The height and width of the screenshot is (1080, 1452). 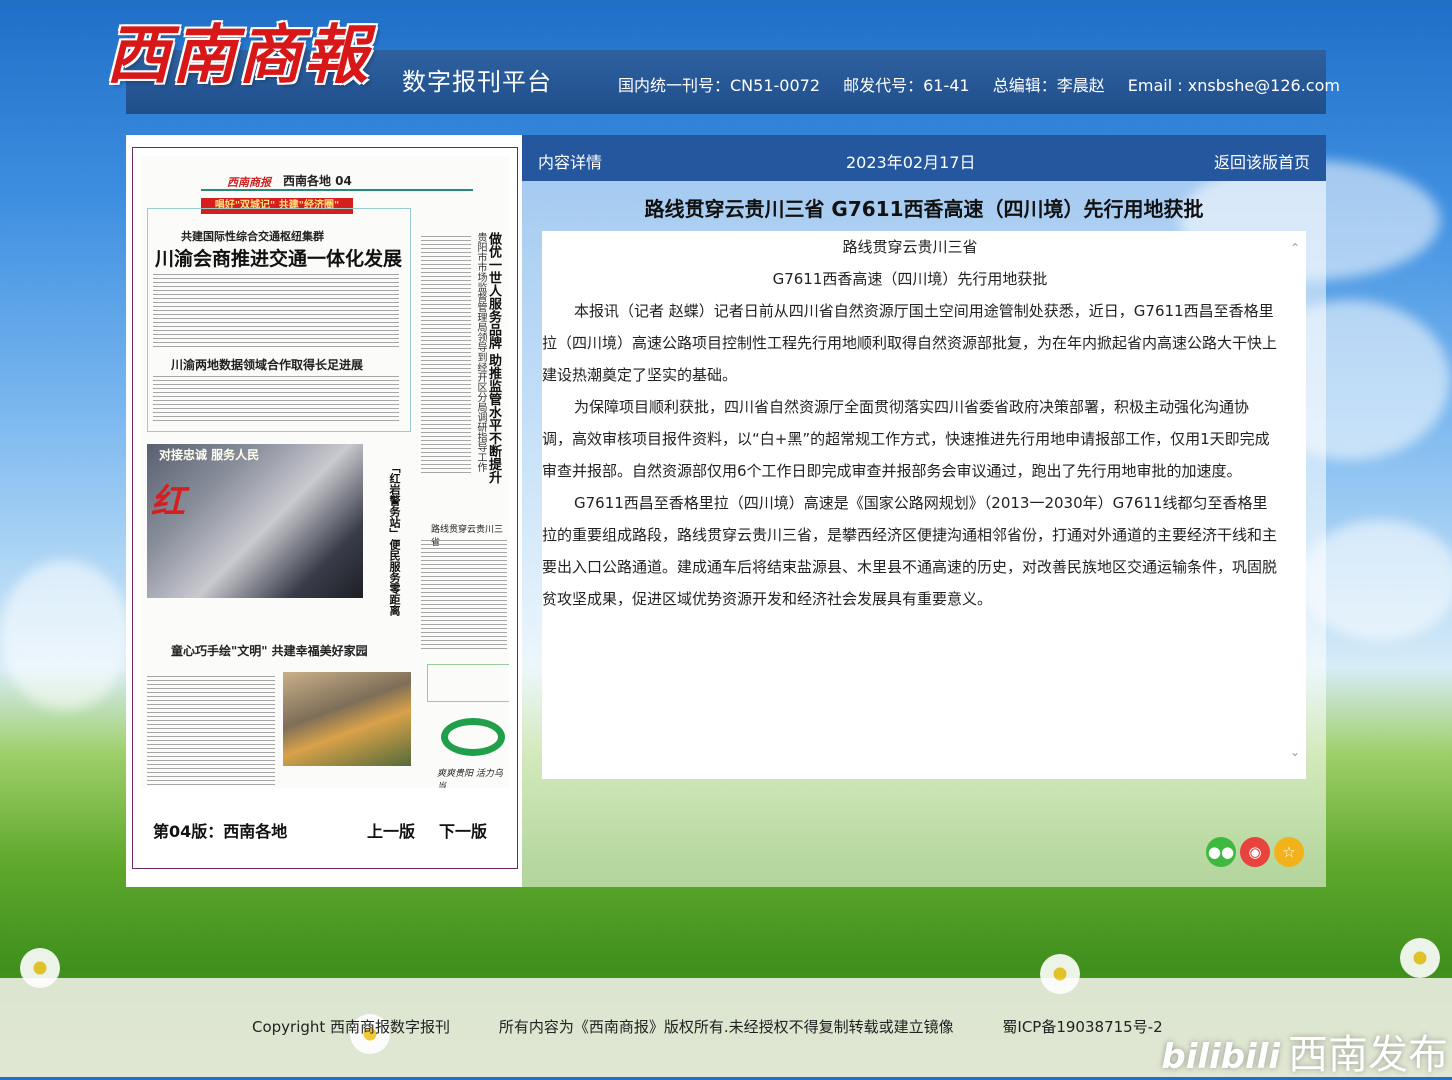 What do you see at coordinates (726, 1027) in the screenshot?
I see `rights-text: 所有内容为《西南商报》版权所有.未经授权不得复制转载或建立镜像` at bounding box center [726, 1027].